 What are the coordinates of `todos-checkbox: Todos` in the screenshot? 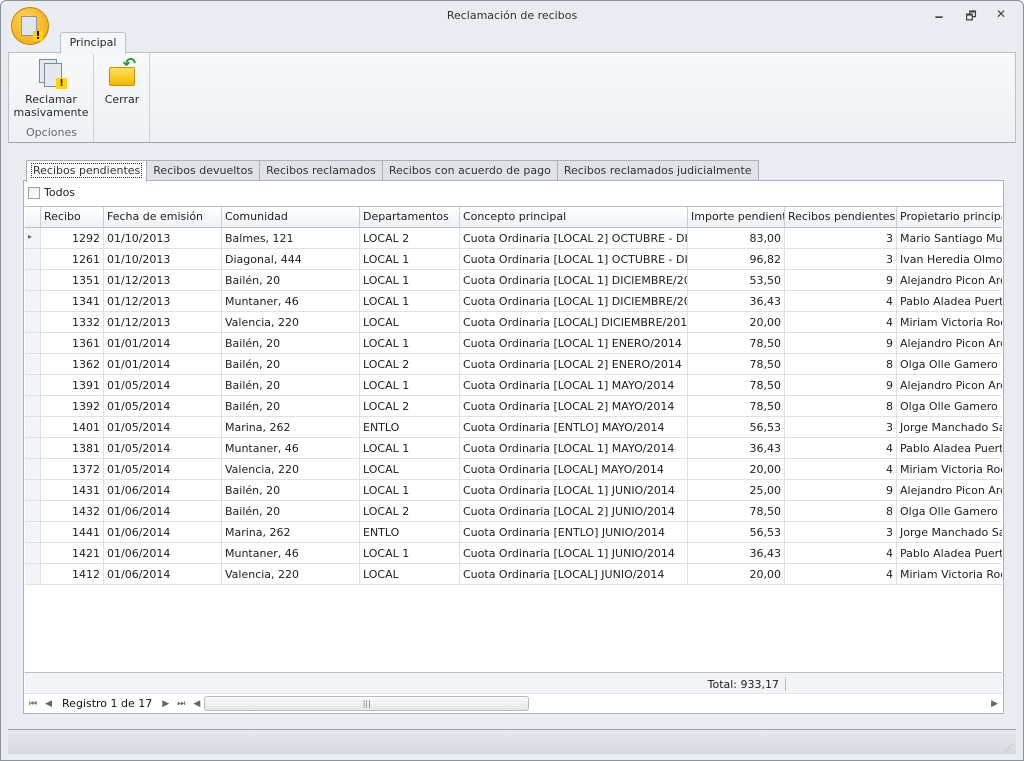 It's located at (51, 192).